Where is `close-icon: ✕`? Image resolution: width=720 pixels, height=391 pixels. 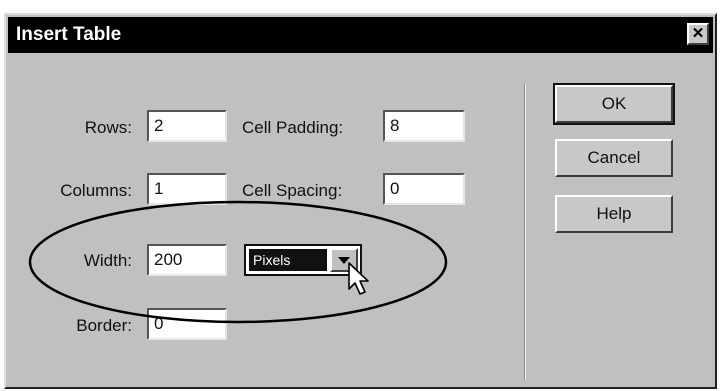
close-icon: ✕ is located at coordinates (698, 33).